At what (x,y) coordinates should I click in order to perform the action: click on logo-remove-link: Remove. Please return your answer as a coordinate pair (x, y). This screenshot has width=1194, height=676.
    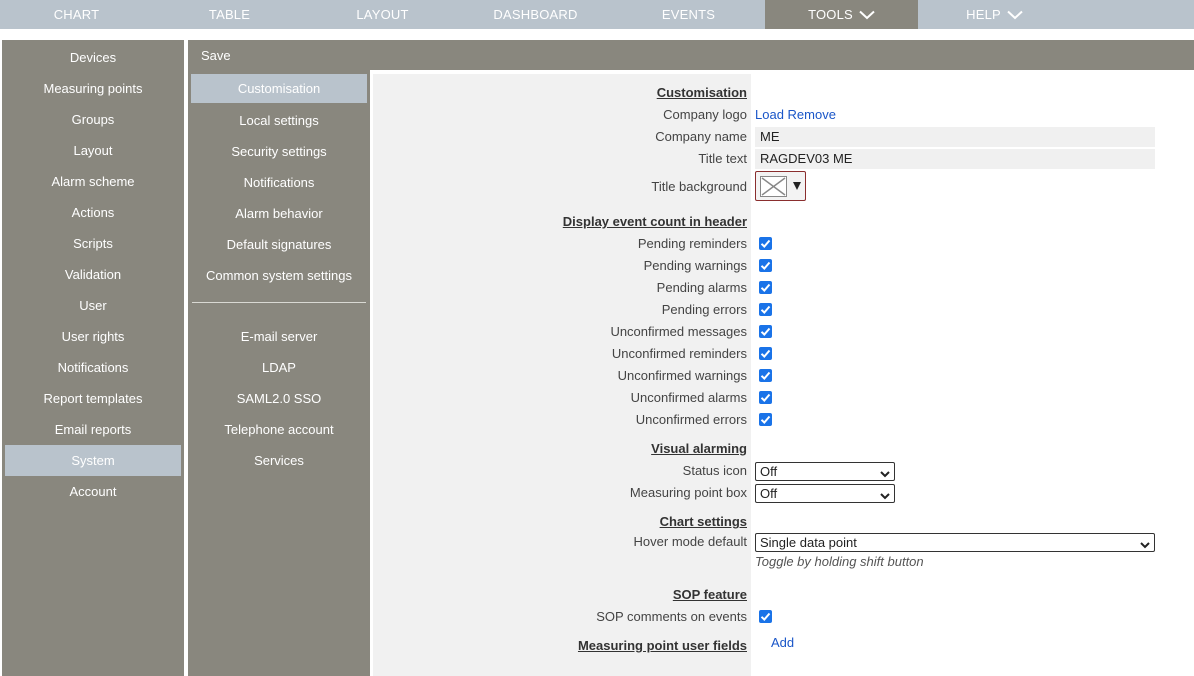
    Looking at the image, I should click on (812, 114).